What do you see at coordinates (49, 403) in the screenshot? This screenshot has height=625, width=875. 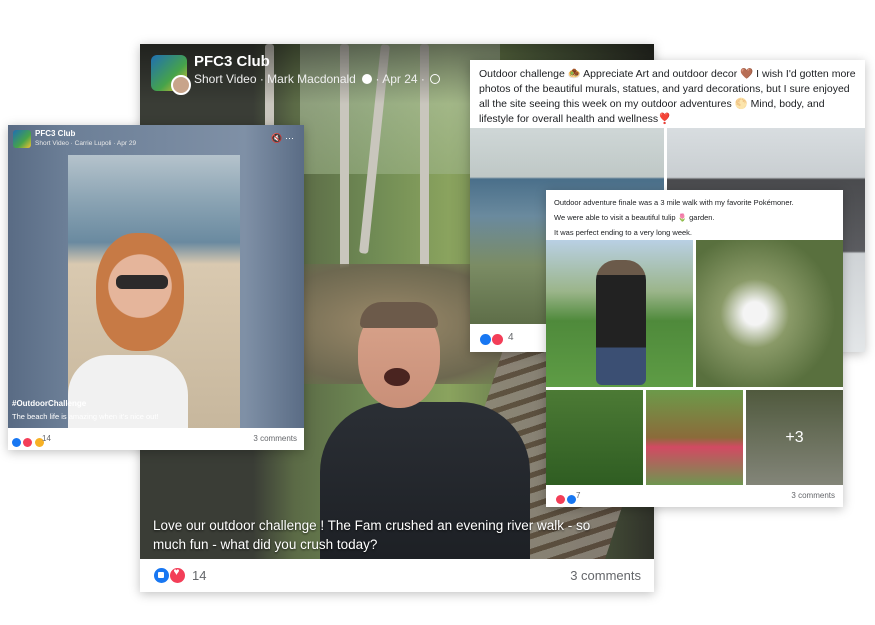 I see `hashtag: #OutdoorChallenge` at bounding box center [49, 403].